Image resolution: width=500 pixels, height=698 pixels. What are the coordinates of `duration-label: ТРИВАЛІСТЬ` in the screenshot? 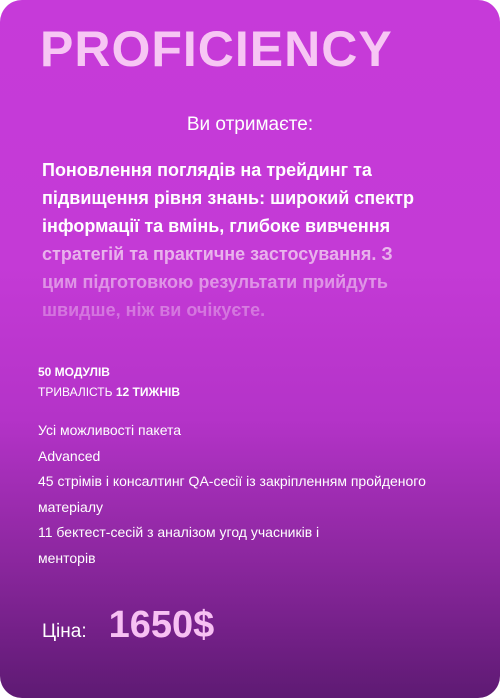 It's located at (77, 392).